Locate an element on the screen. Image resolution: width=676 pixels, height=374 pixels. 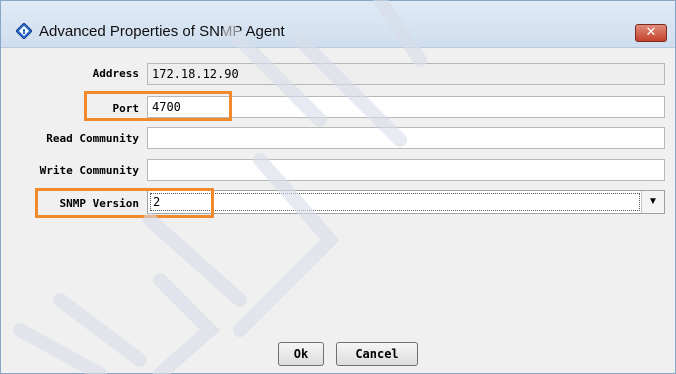
close-button: ✕ is located at coordinates (651, 33).